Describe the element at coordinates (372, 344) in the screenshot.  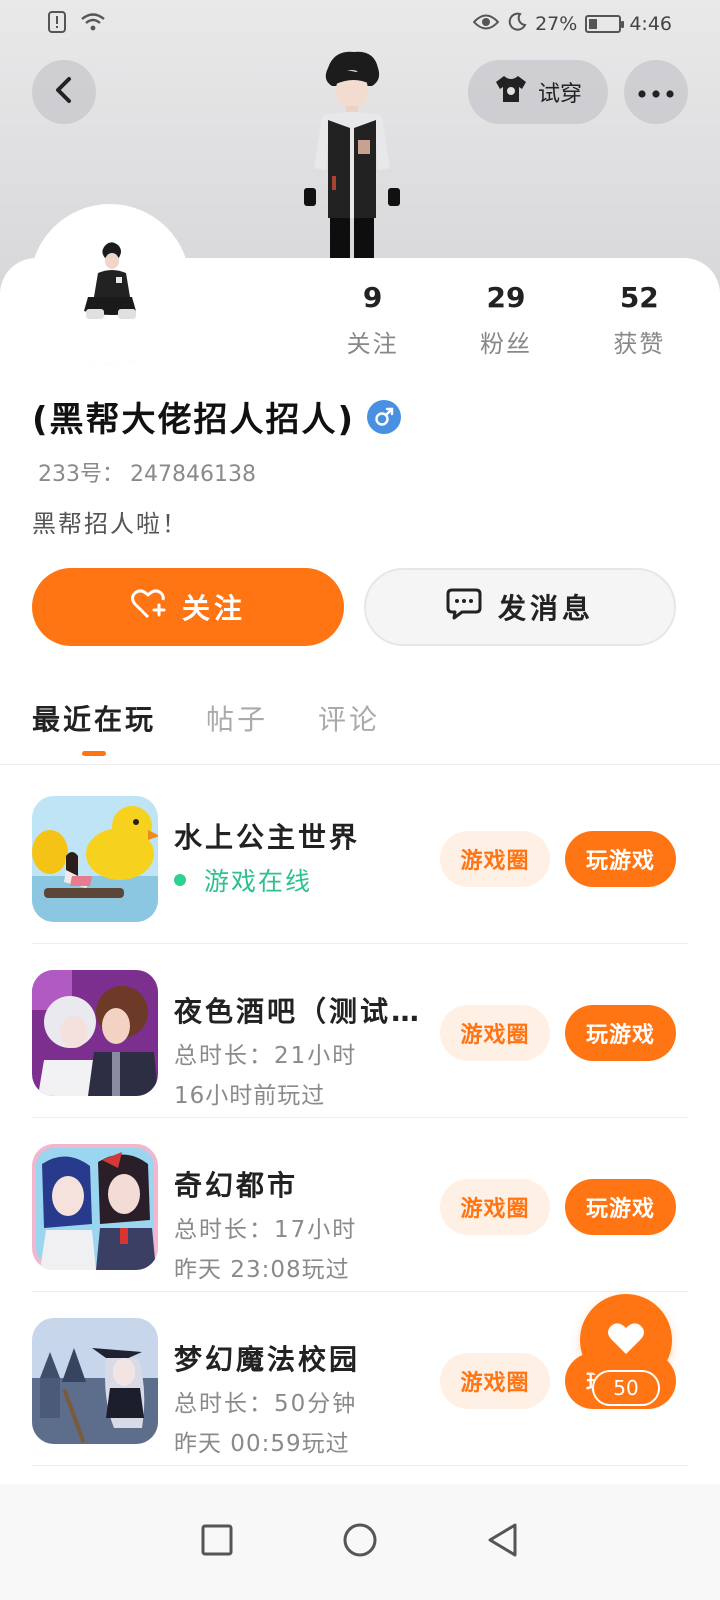
I see `stat-label: 关注` at that location.